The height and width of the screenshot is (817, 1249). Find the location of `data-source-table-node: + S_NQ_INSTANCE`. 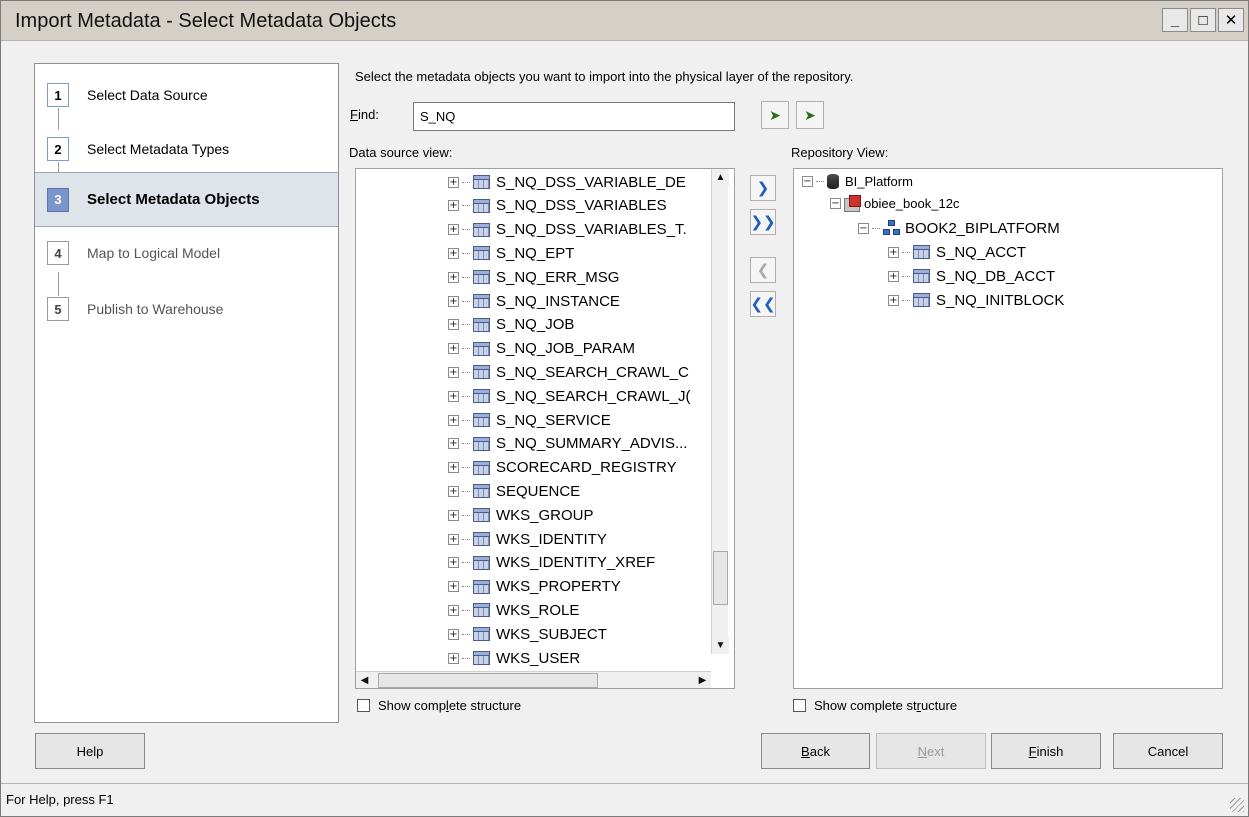

data-source-table-node: + S_NQ_INSTANCE is located at coordinates (534, 301).